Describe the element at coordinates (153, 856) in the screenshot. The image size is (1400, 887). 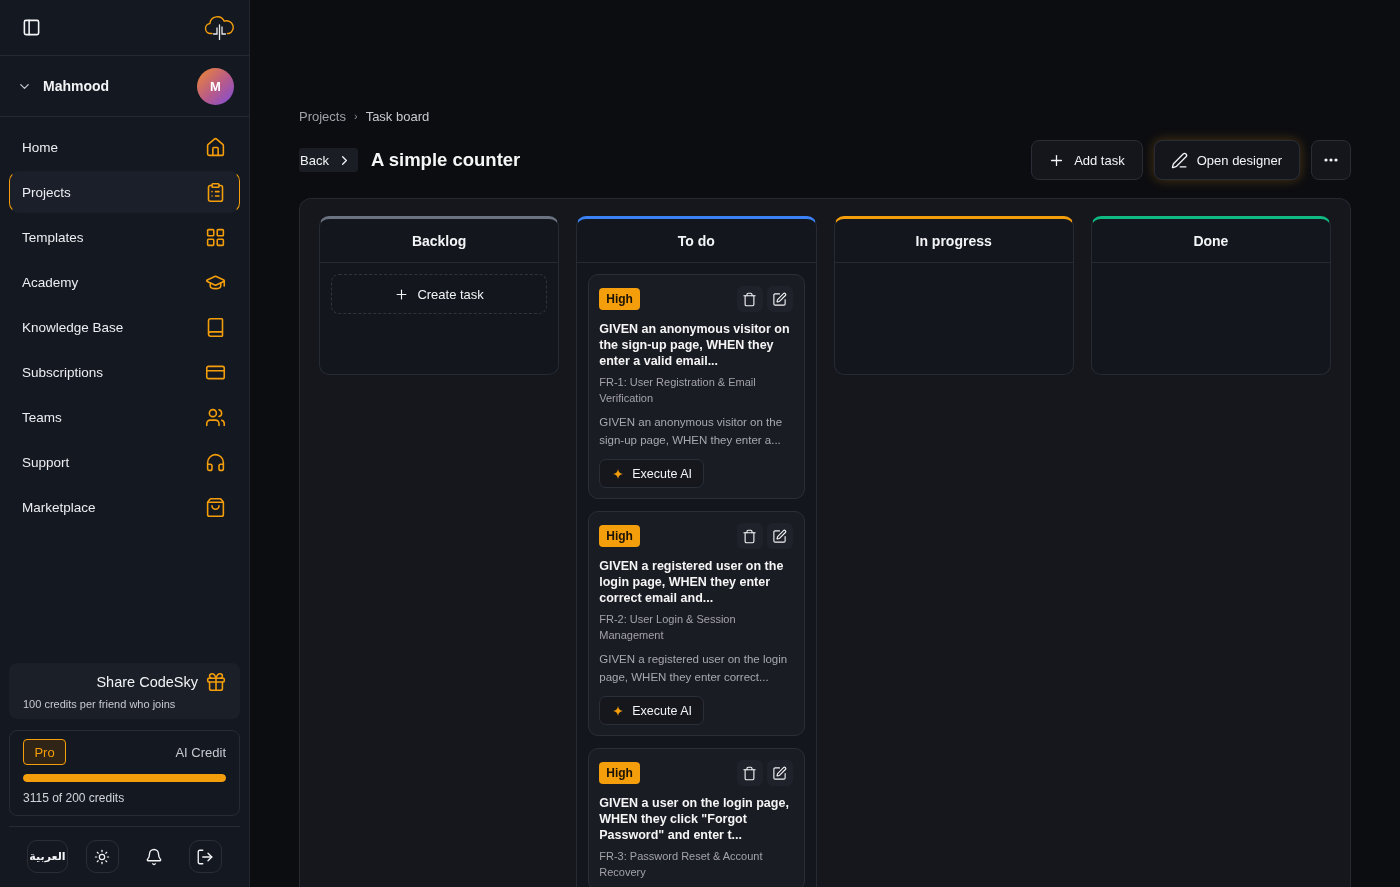
I see `bell-icon` at that location.